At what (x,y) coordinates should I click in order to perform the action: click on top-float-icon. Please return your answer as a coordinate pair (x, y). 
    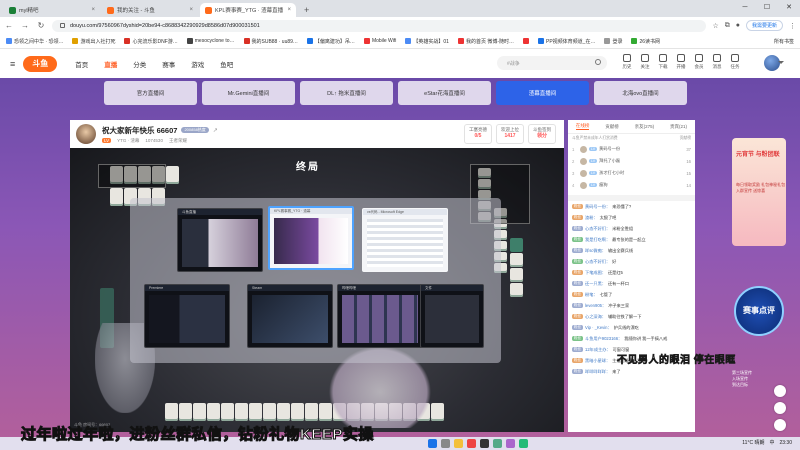
    Looking at the image, I should click on (780, 425).